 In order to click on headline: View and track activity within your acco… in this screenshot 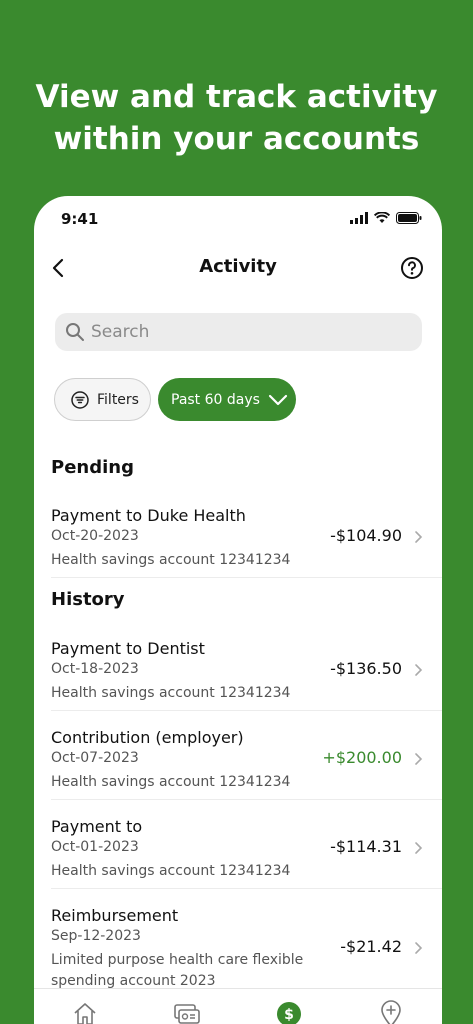, I will do `click(236, 118)`.